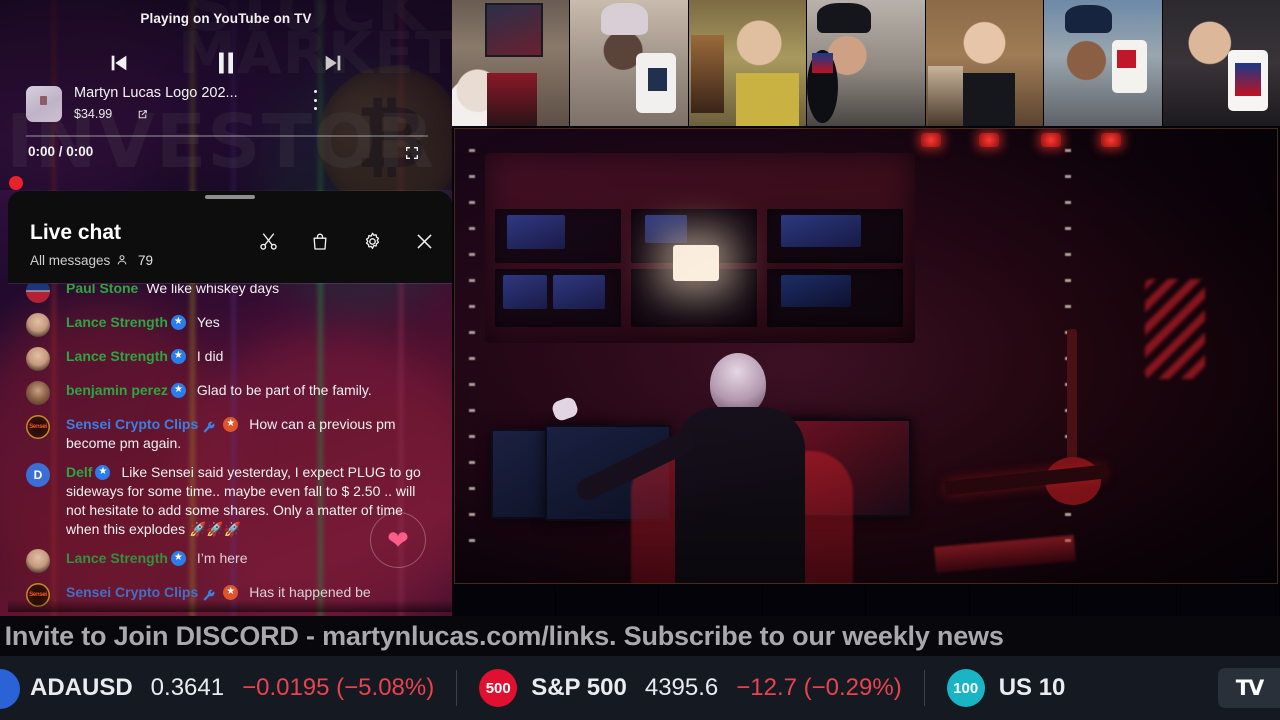 Image resolution: width=1280 pixels, height=720 pixels. Describe the element at coordinates (690, 468) in the screenshot. I see `host-person` at that location.